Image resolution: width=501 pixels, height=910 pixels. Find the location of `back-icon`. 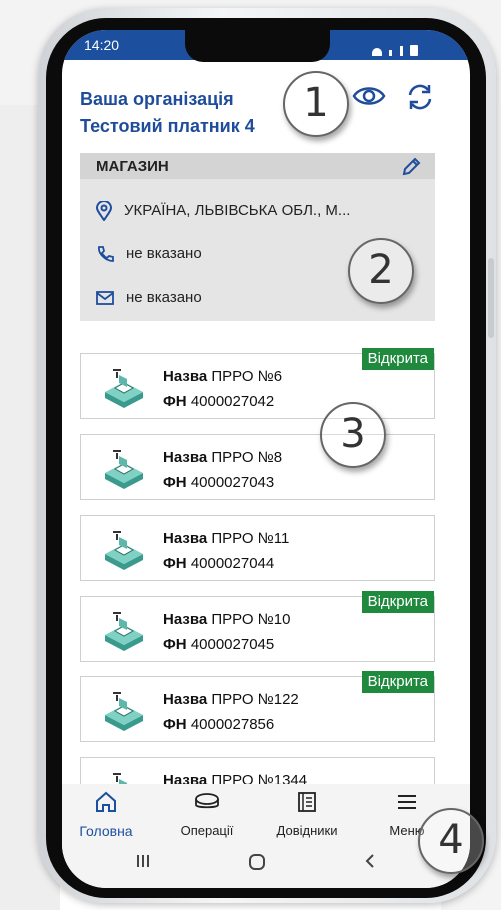

back-icon is located at coordinates (370, 861).